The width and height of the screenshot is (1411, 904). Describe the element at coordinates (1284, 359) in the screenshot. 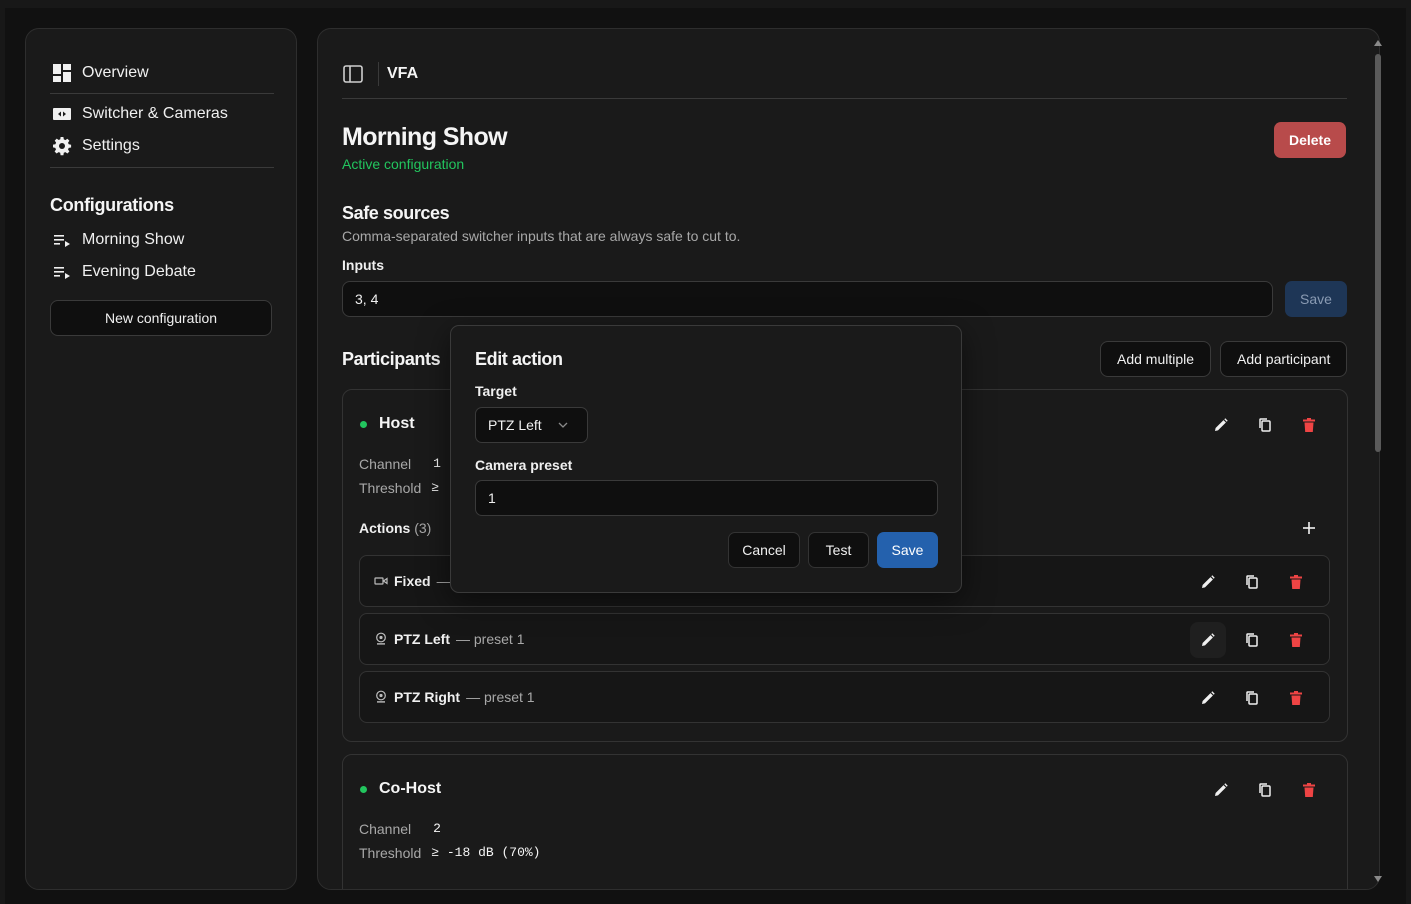

I see `add-participant-button: Add participant` at that location.